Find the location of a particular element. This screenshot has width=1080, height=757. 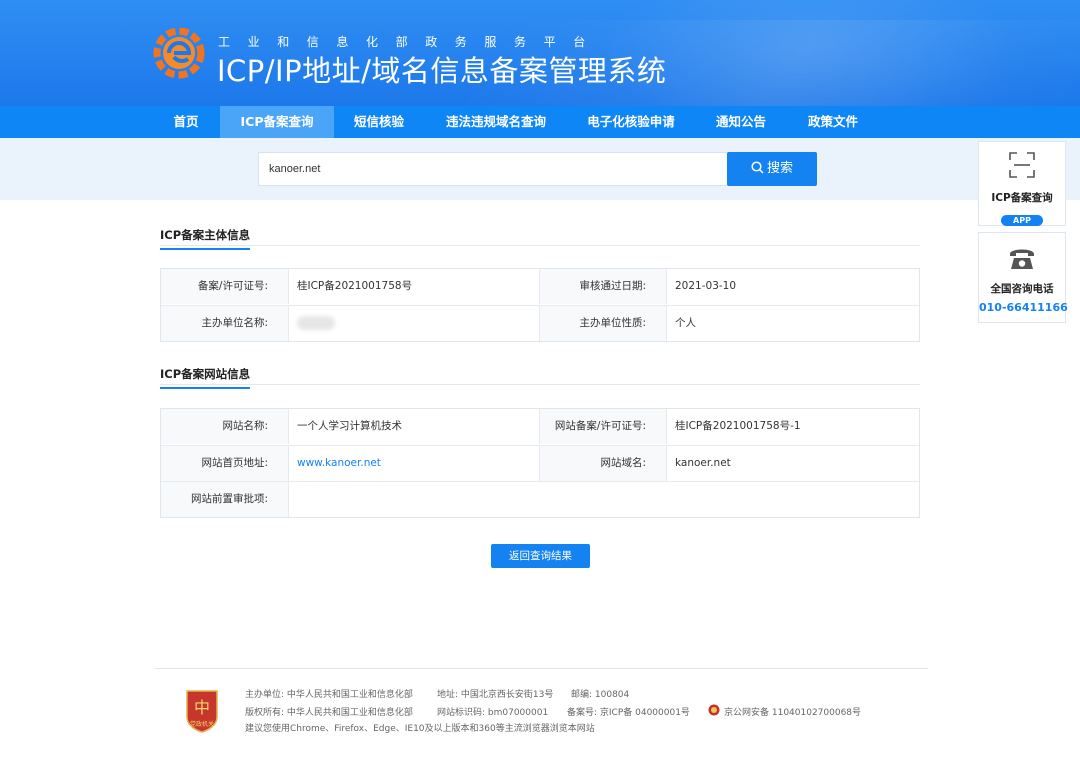

section-title-subject-text: ICP备案主体信息 is located at coordinates (205, 238).